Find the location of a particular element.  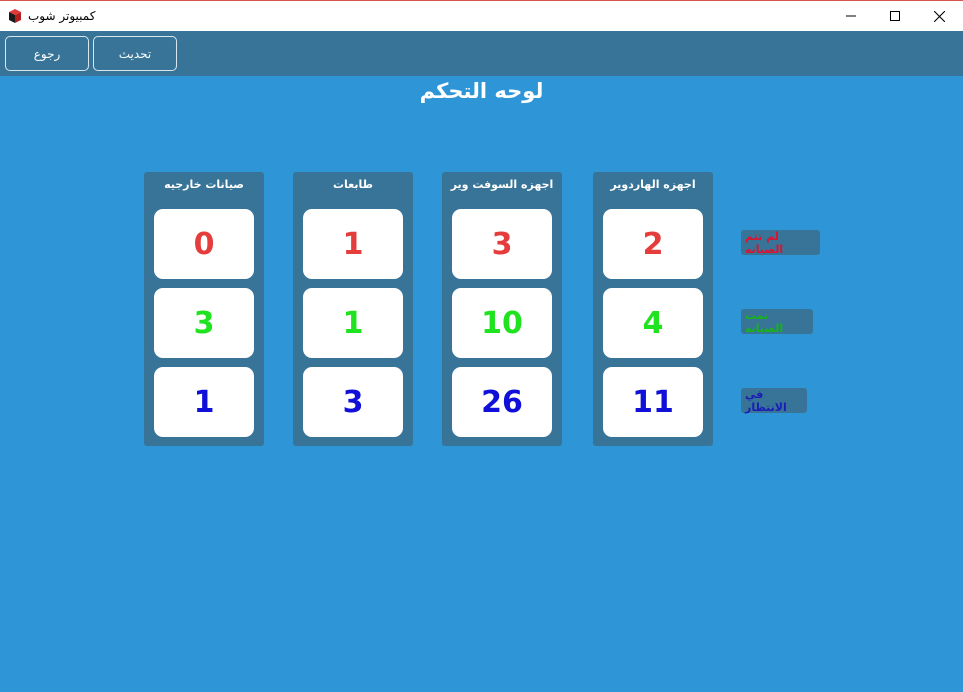

panel-title: صيانات خارجيه is located at coordinates (204, 184).